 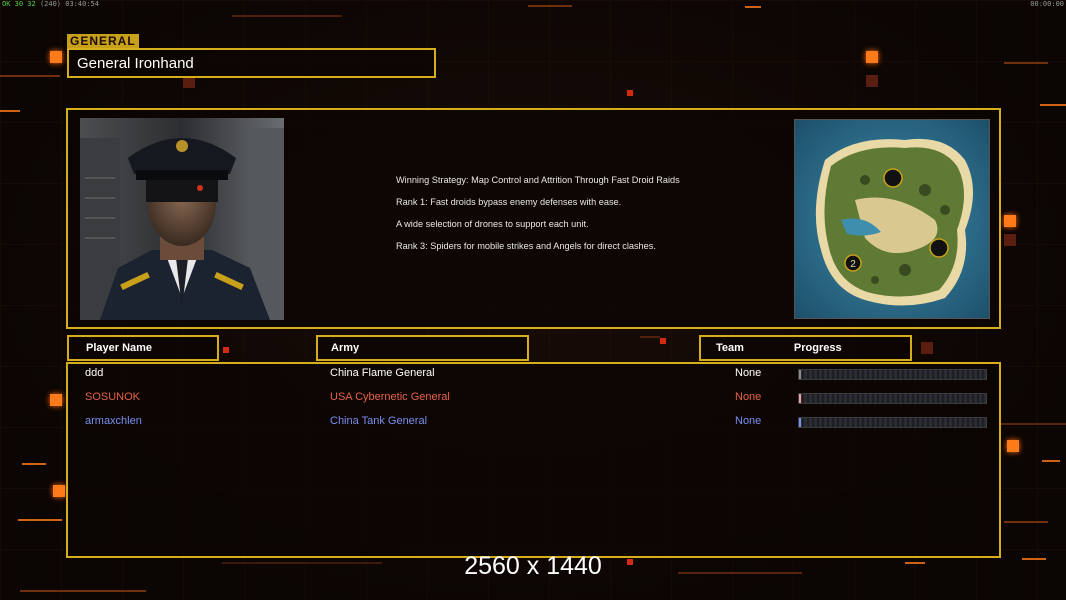 What do you see at coordinates (817, 348) in the screenshot?
I see `header-progress: Progress` at bounding box center [817, 348].